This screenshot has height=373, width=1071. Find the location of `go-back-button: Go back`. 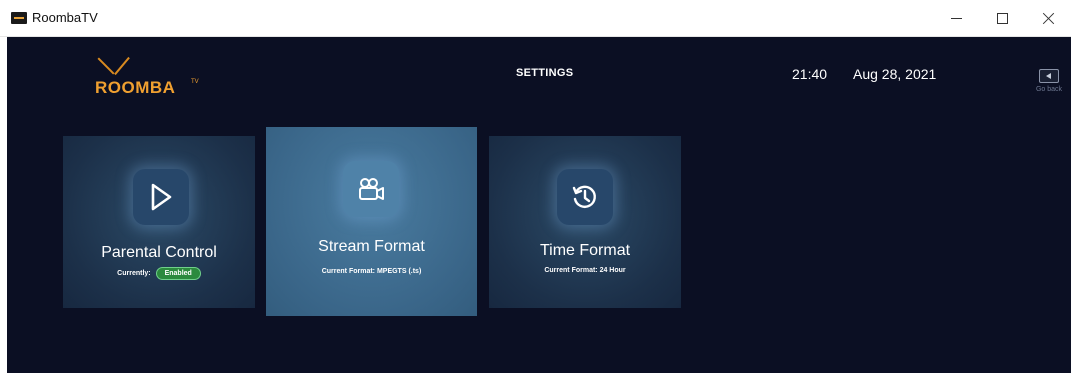

go-back-button: Go back is located at coordinates (1049, 81).